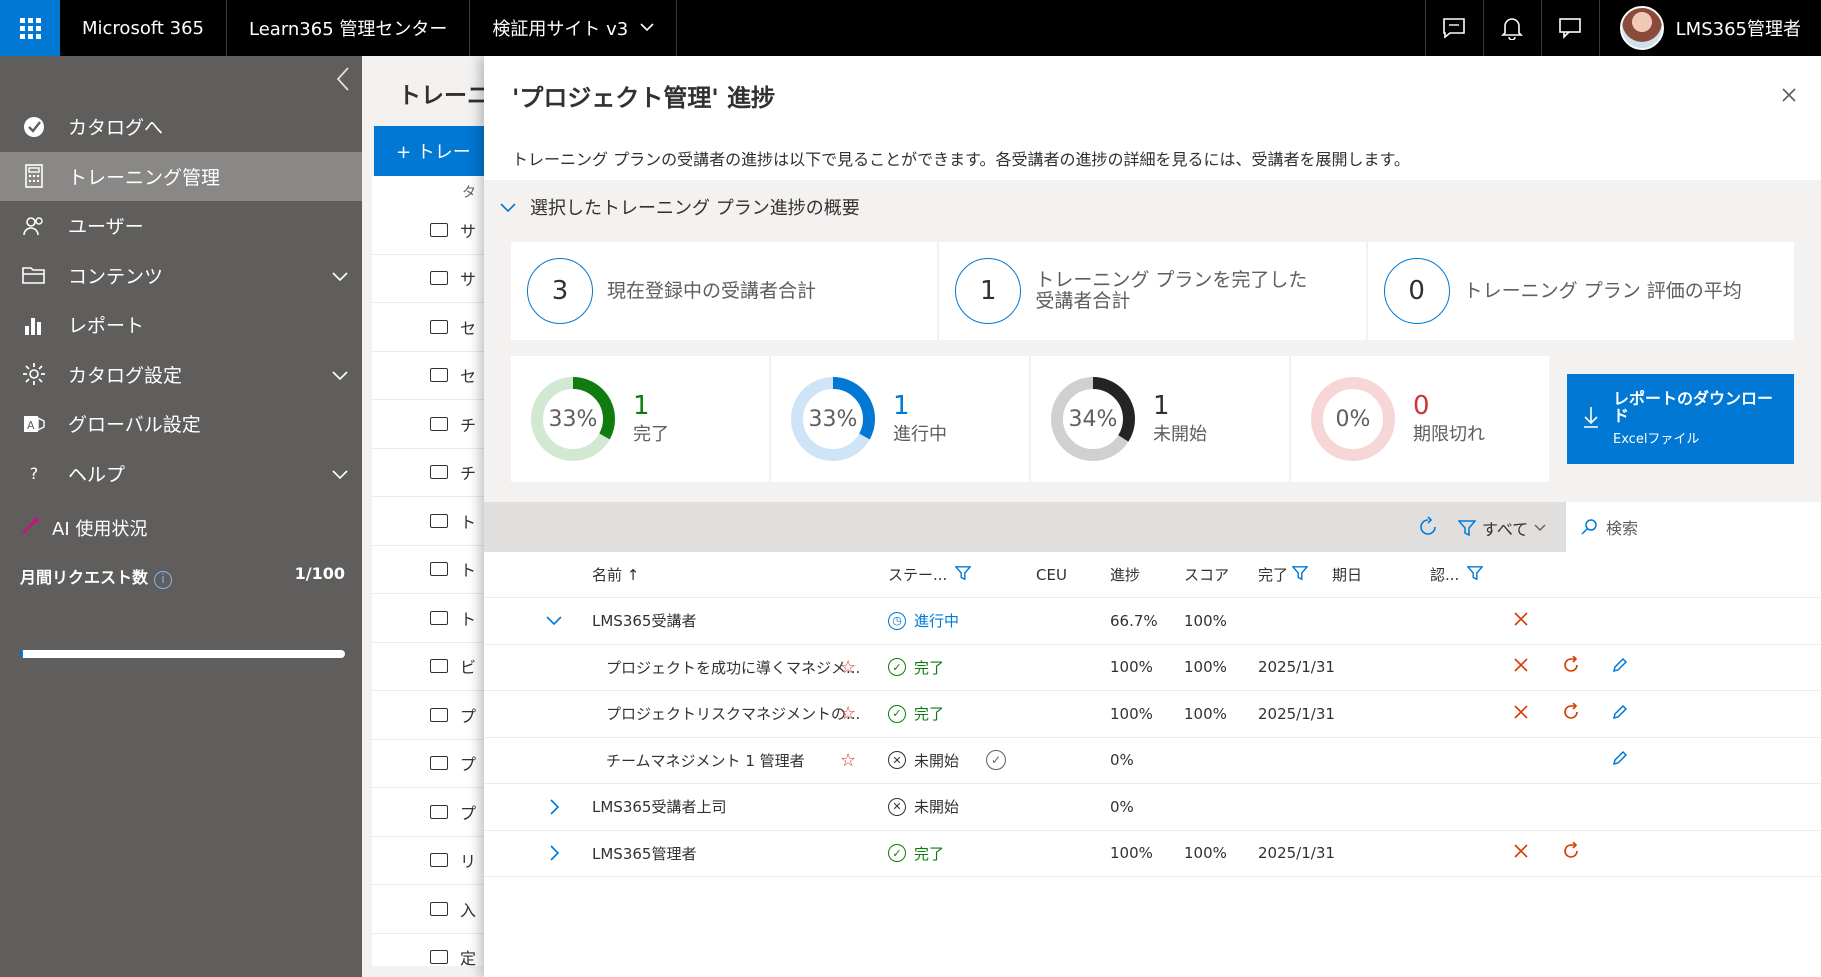  I want to click on list-item: 入, so click(432, 909).